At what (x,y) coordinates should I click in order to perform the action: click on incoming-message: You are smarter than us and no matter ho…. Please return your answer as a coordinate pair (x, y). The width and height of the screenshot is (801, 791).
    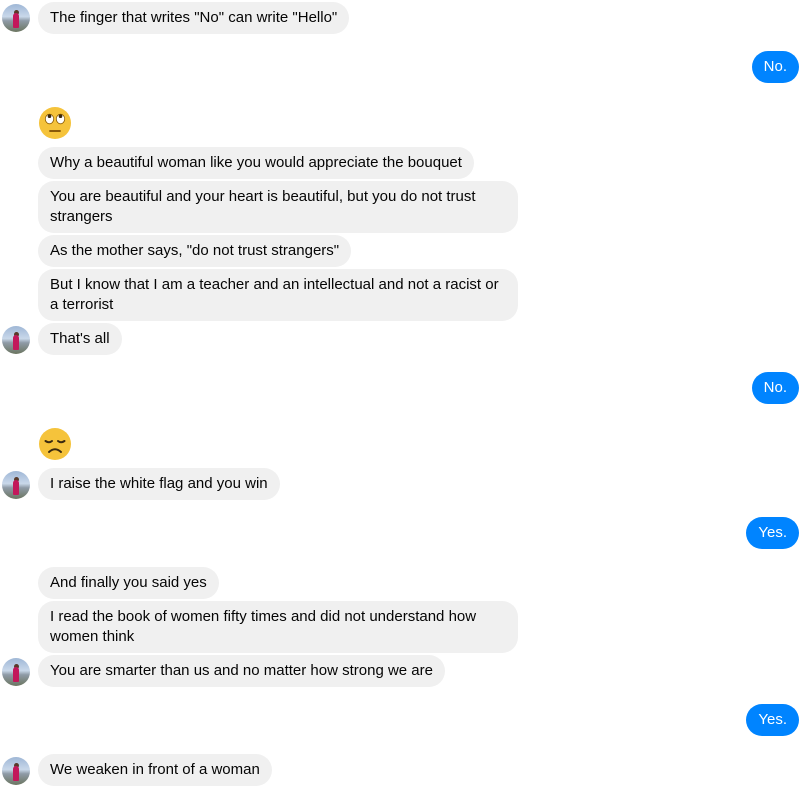
    Looking at the image, I should click on (241, 671).